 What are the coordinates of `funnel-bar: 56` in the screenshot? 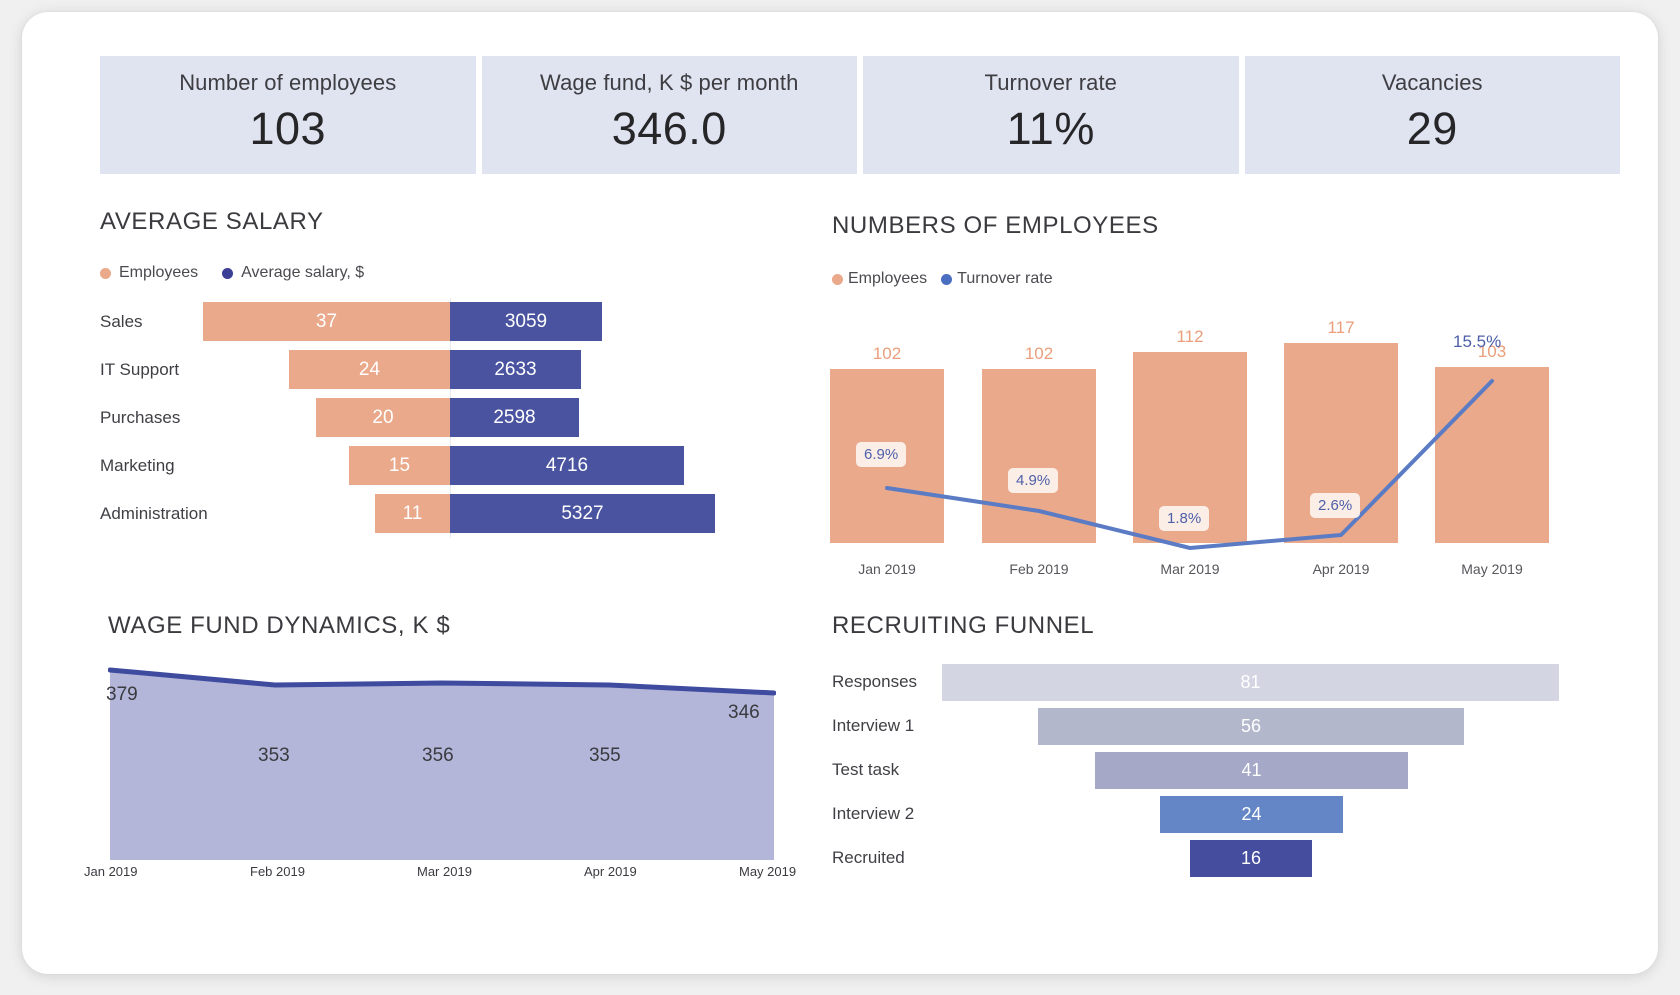 It's located at (1251, 726).